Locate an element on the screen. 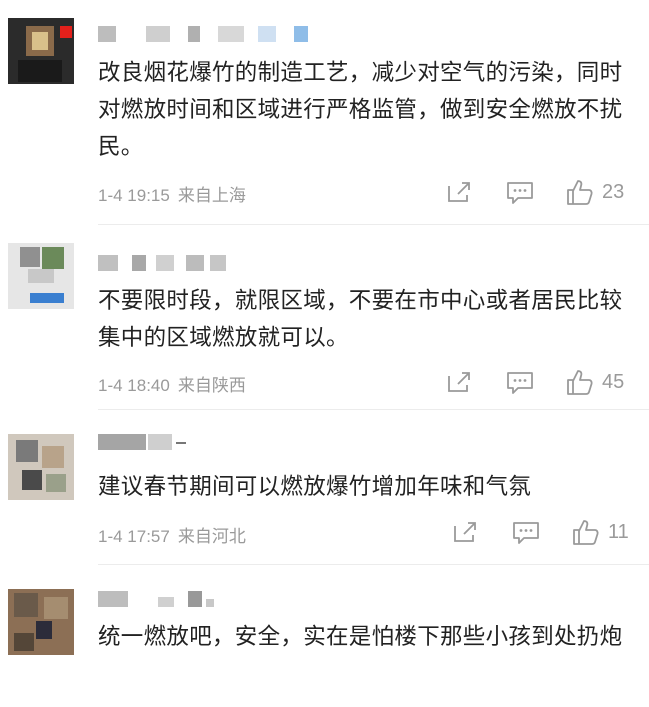 The width and height of the screenshot is (649, 707). comment-date: 1-4 18:40 is located at coordinates (134, 385).